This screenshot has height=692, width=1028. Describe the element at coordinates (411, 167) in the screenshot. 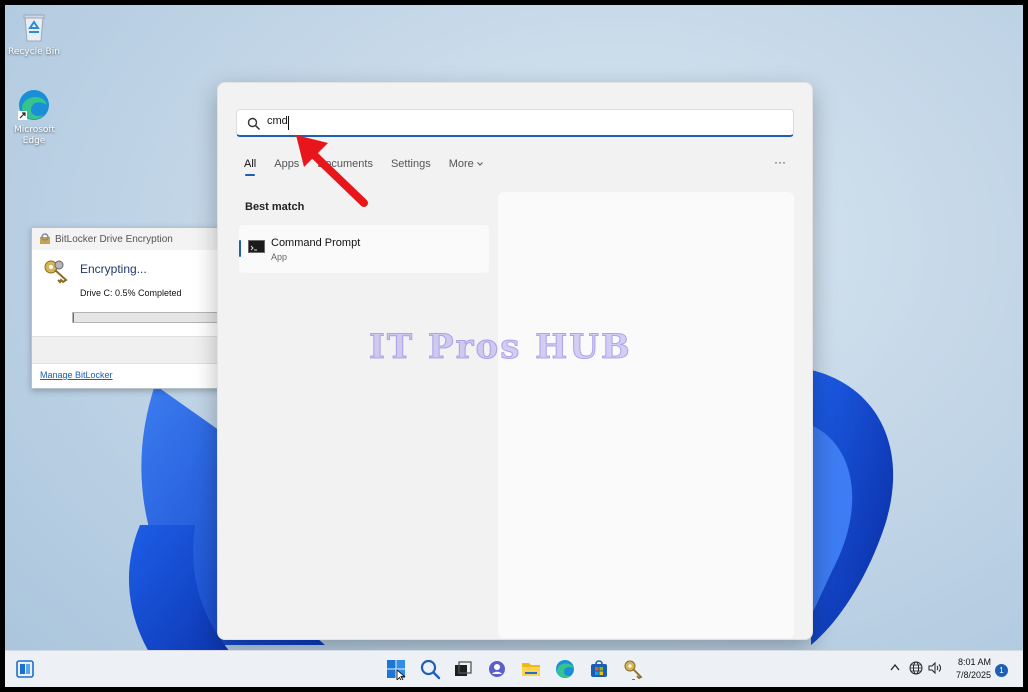

I see `tab-settings: Settings` at that location.